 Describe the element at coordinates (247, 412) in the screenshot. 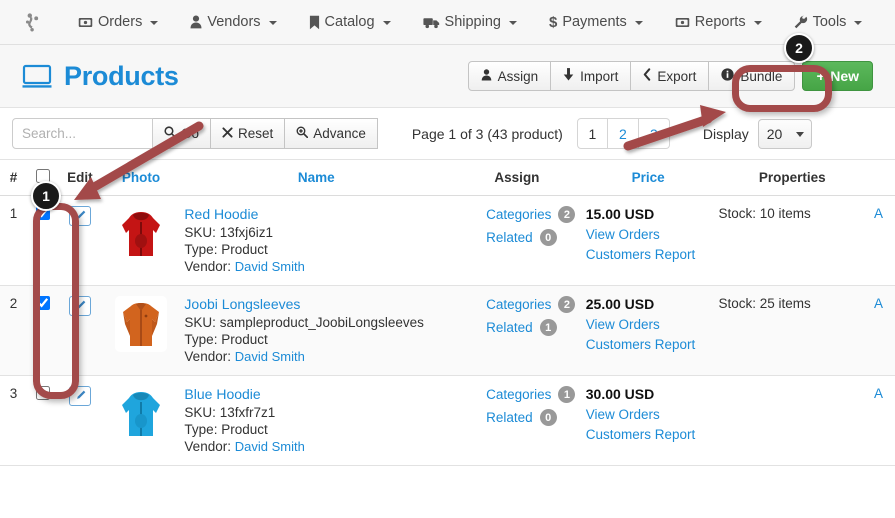

I see `sku-value: 13fxfr7z1` at that location.